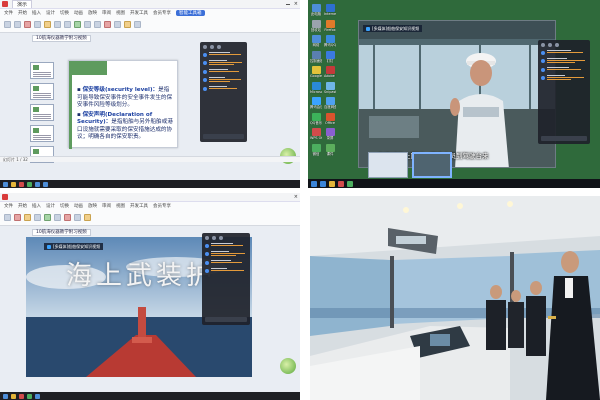 The height and width of the screenshot is (400, 600). I want to click on desktop-icon: Firefox, so click(330, 25).